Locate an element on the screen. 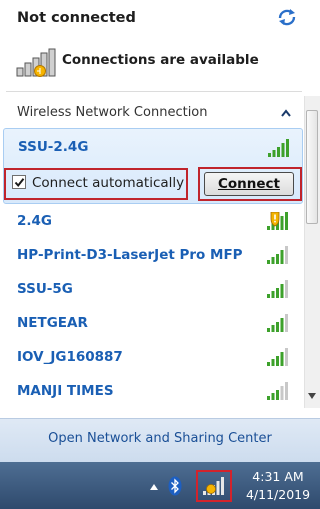 Image resolution: width=320 pixels, height=509 pixels. connect-automatically-label: Connect automatically is located at coordinates (108, 183).